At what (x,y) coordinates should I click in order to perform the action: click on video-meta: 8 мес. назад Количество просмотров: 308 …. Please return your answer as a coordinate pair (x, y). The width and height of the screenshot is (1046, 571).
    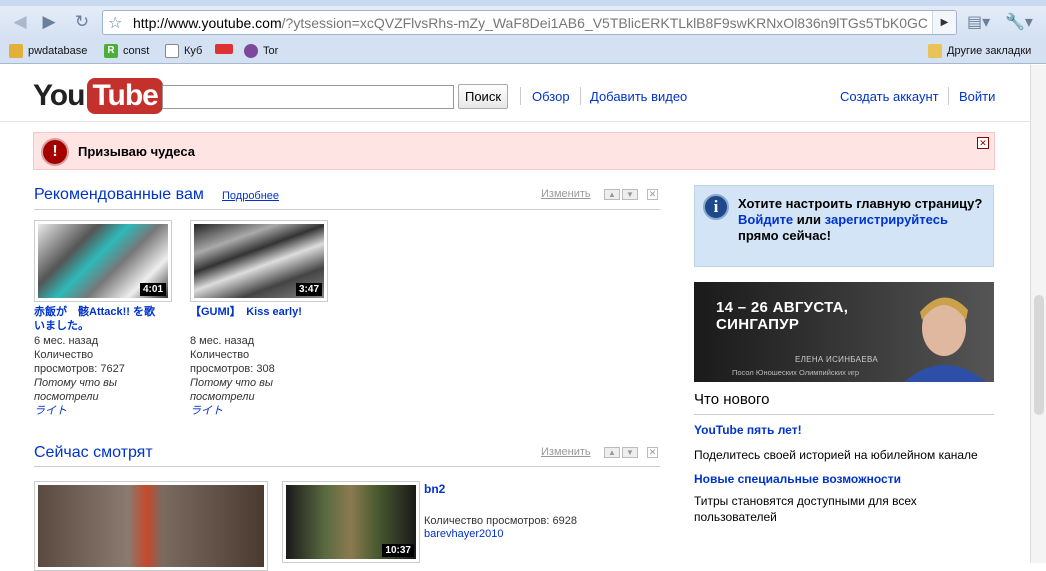
    Looking at the image, I should click on (232, 369).